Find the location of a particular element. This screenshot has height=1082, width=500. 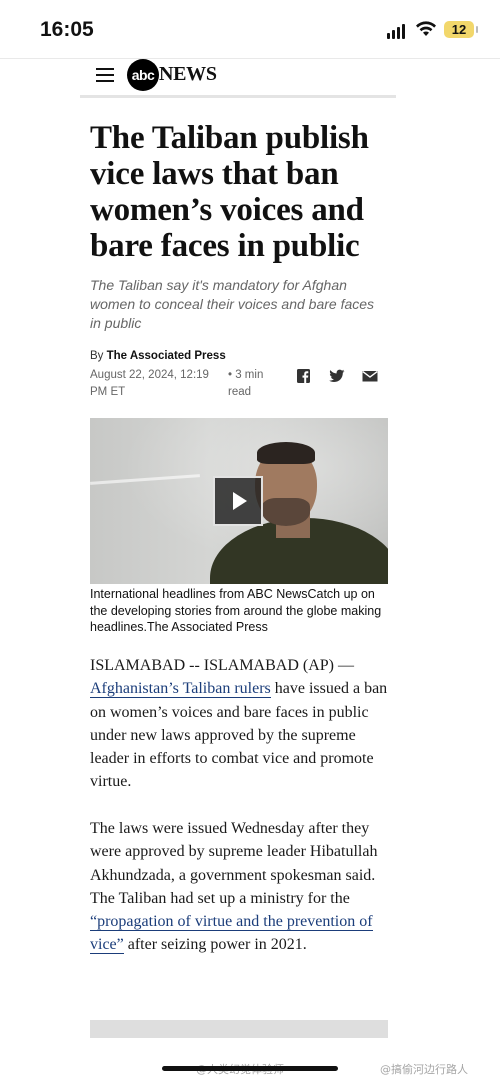

video-person-beard is located at coordinates (286, 512).